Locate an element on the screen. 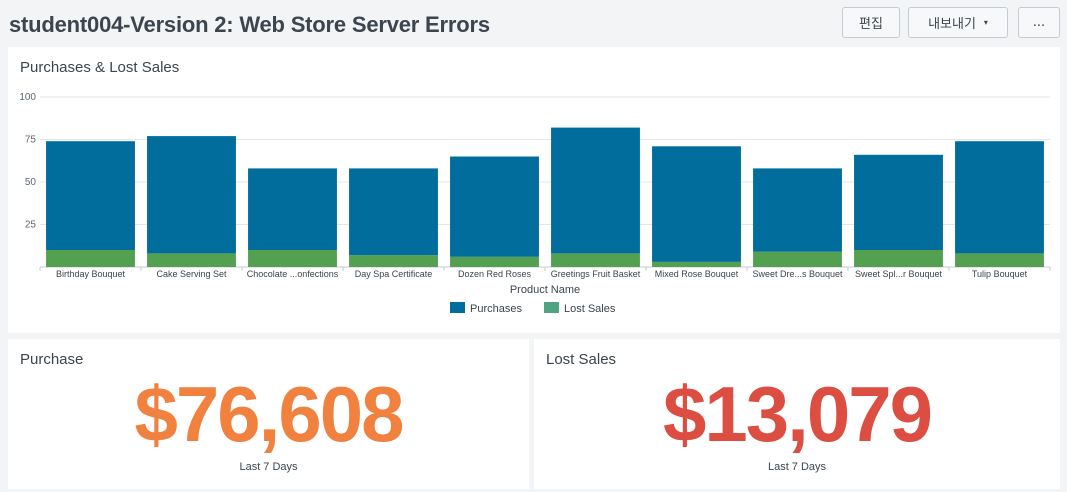 The width and height of the screenshot is (1067, 492). x-axis-title: Product Name is located at coordinates (545, 290).